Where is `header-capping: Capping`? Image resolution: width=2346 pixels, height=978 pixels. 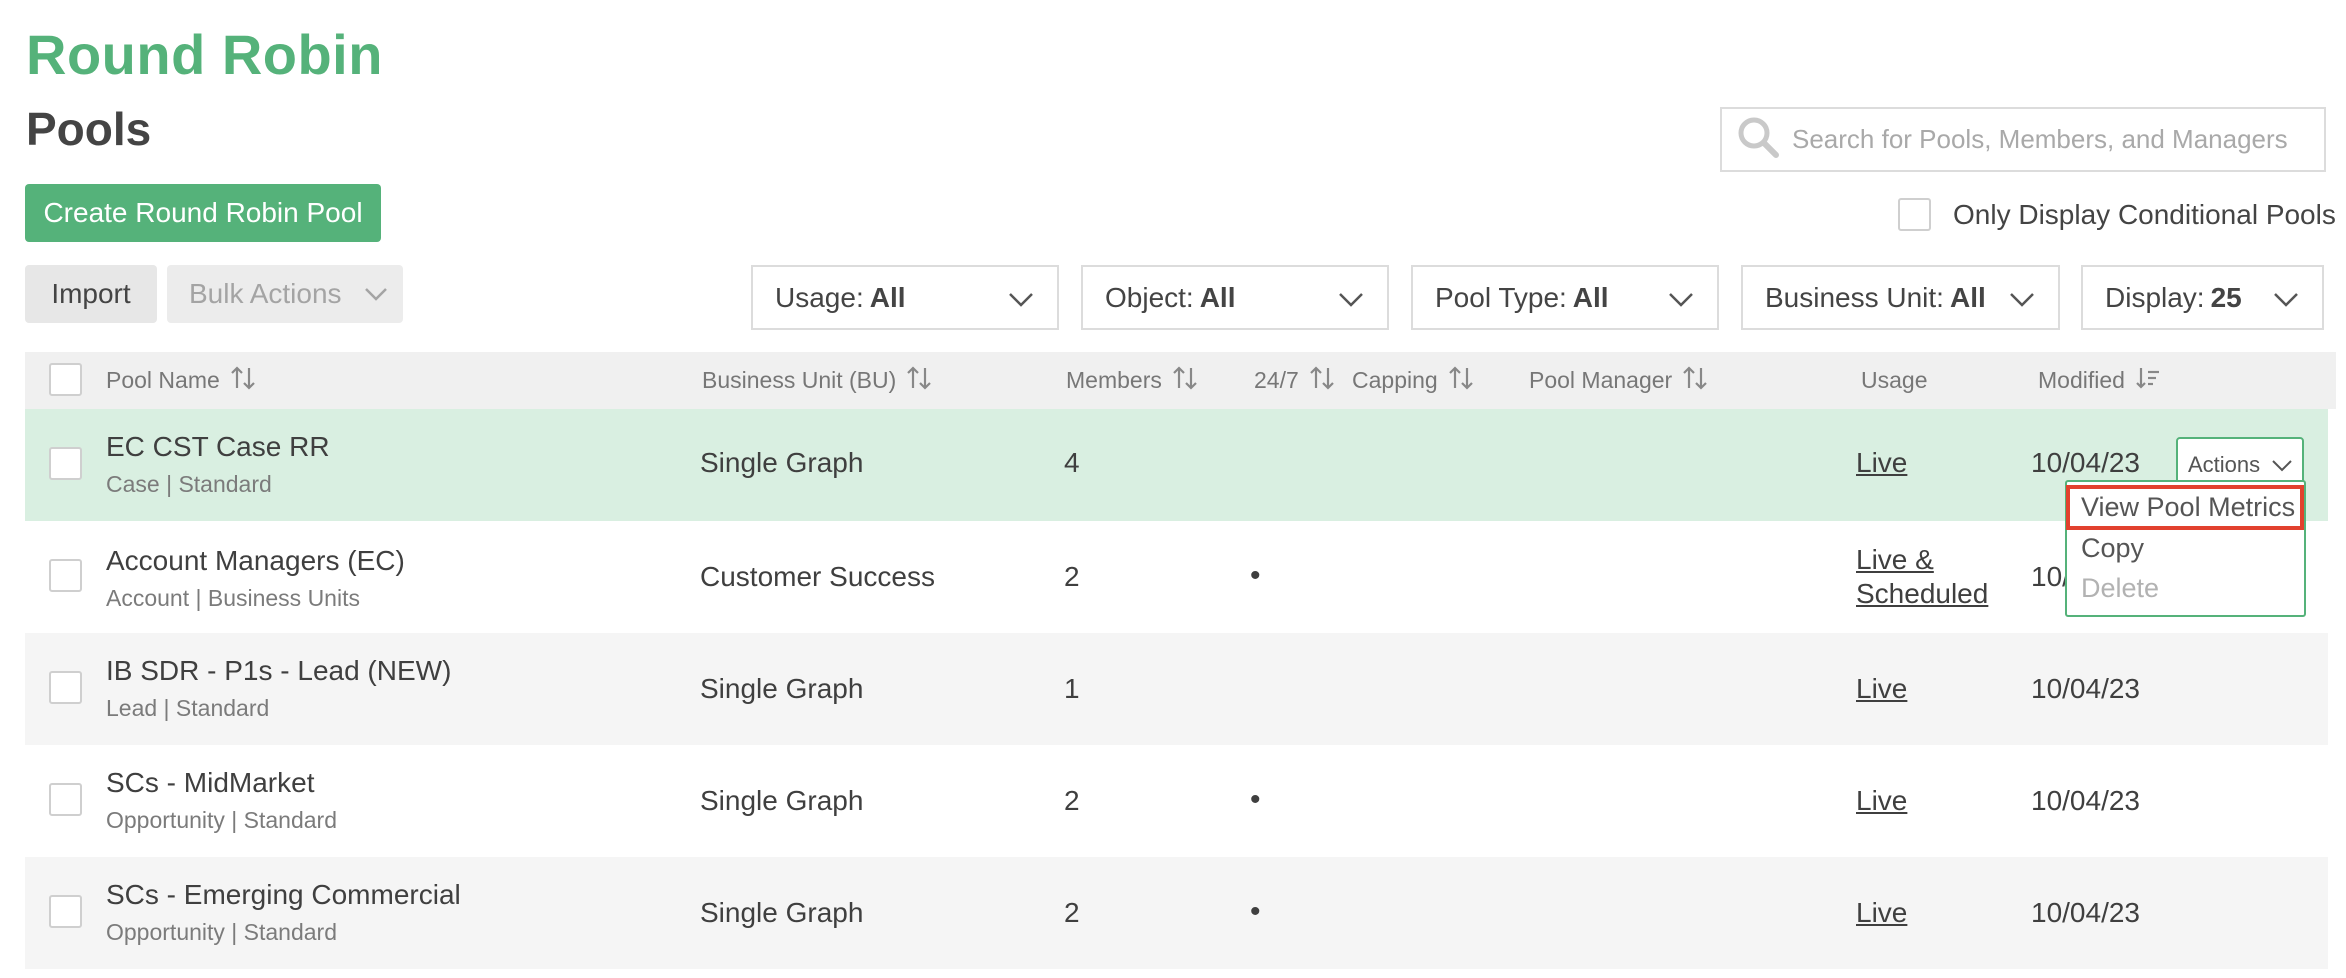 header-capping: Capping is located at coordinates (1413, 380).